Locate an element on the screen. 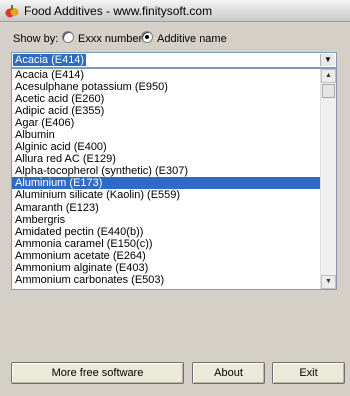 This screenshot has height=396, width=350. combobox-selected-value: Acacia (E414) is located at coordinates (50, 60).